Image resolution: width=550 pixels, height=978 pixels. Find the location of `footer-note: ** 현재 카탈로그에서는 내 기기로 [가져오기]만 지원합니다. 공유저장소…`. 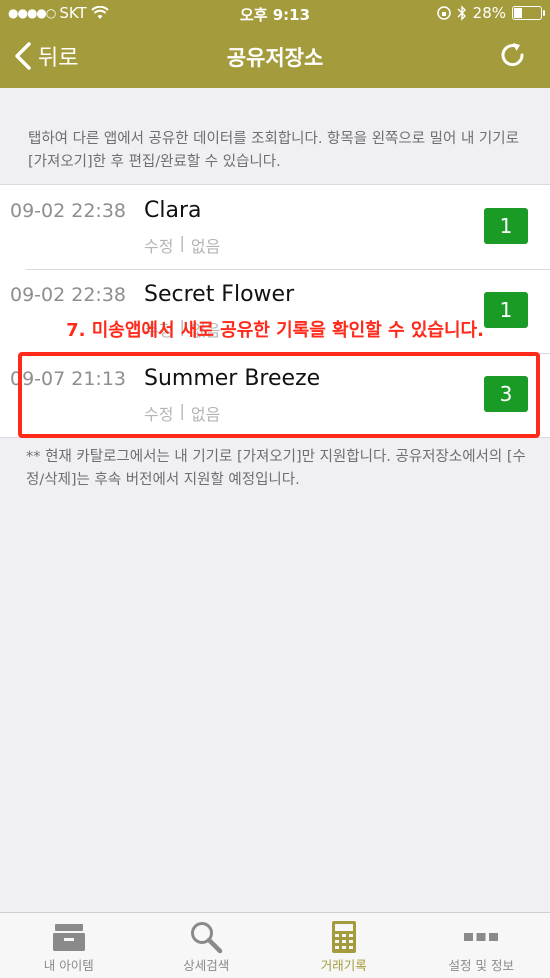

footer-note: ** 현재 카탈로그에서는 내 기기로 [가져오기]만 지원합니다. 공유저장소… is located at coordinates (276, 468).